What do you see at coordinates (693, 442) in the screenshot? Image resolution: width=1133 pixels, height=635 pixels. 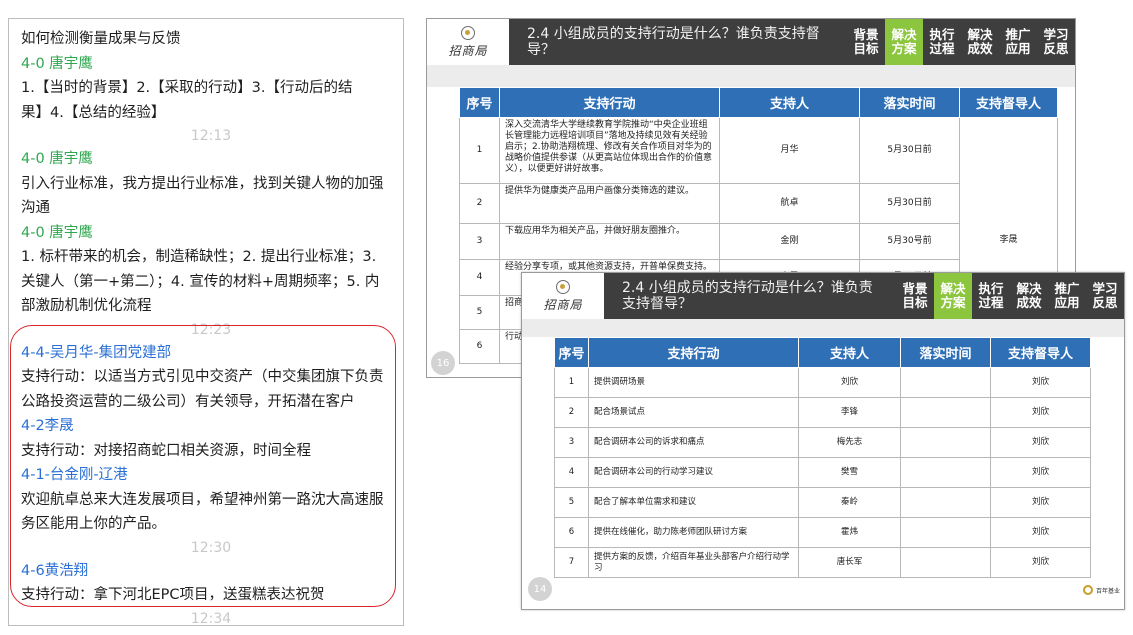 I see `table-cell: 配合调研本公司的诉求和痛点` at bounding box center [693, 442].